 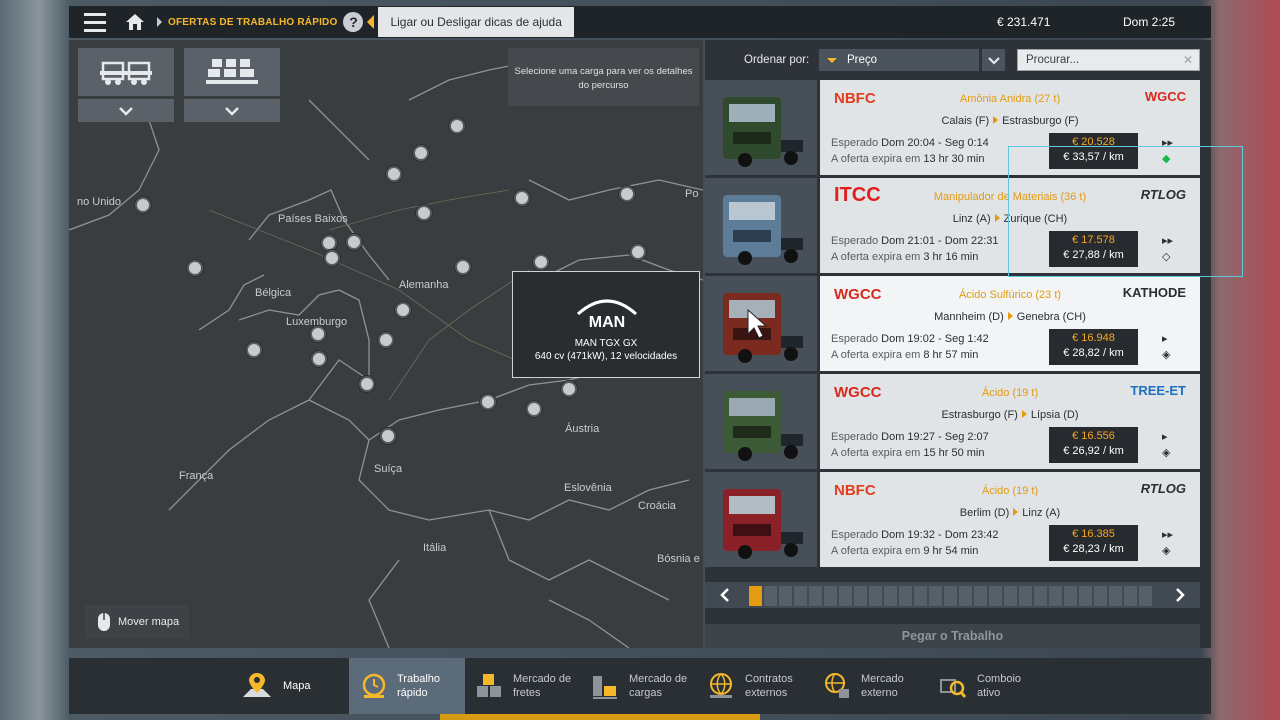 What do you see at coordinates (994, 686) in the screenshot?
I see `tab-active-convoy: Comboio ativo` at bounding box center [994, 686].